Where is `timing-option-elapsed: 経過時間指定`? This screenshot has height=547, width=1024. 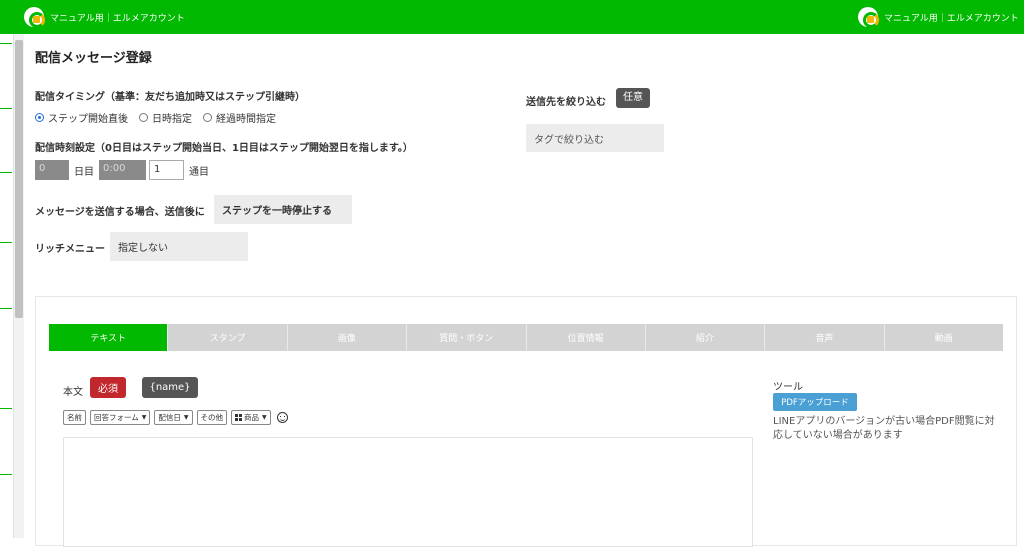 timing-option-elapsed: 経過時間指定 is located at coordinates (239, 117).